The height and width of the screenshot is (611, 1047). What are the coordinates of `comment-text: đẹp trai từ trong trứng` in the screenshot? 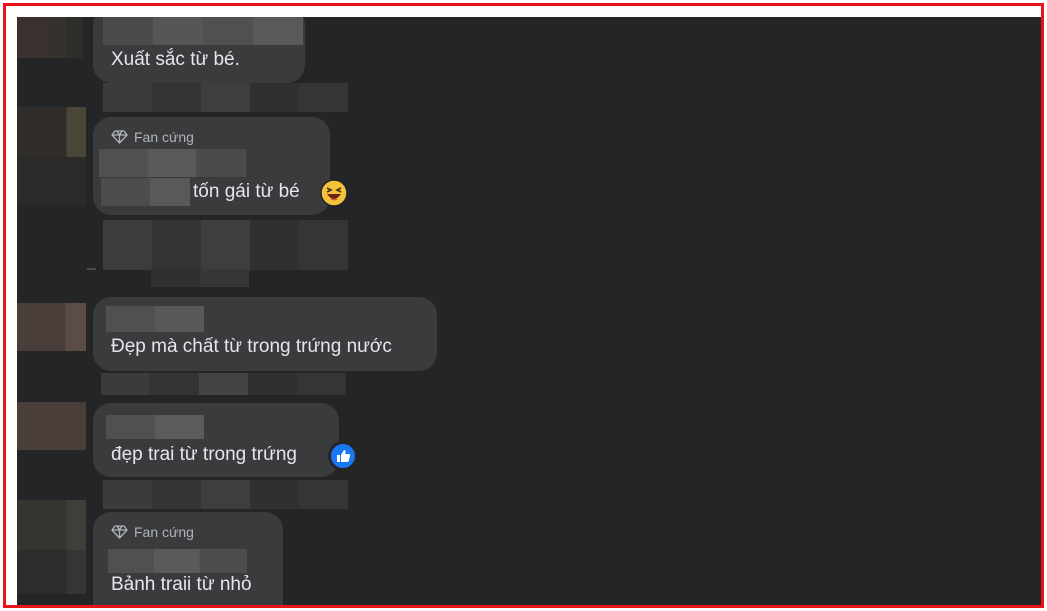 It's located at (204, 454).